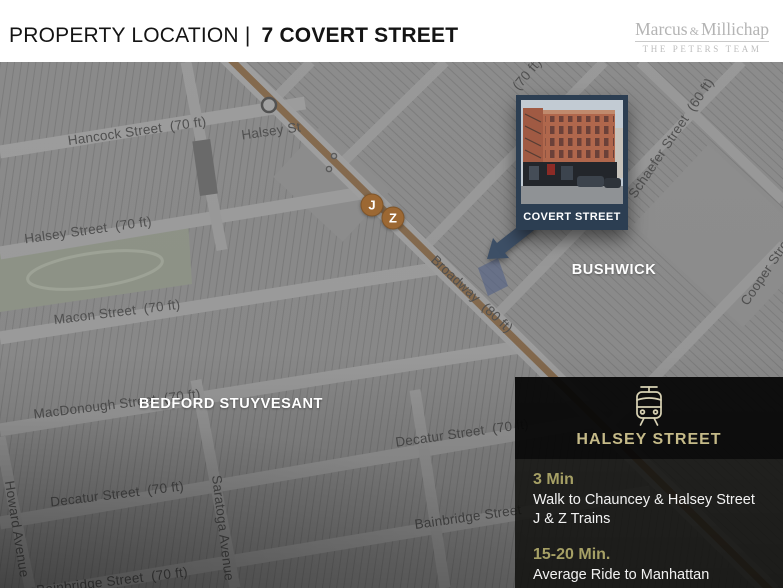  I want to click on building-photo-illustration, so click(572, 152).